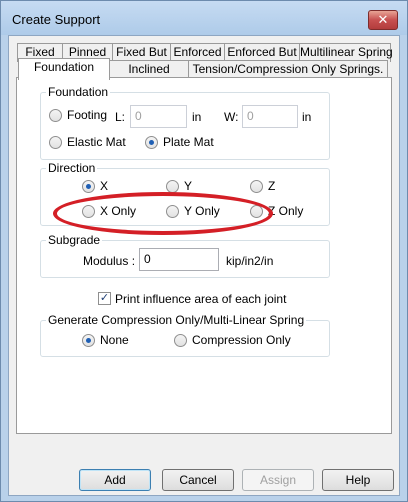 The width and height of the screenshot is (408, 502). Describe the element at coordinates (307, 117) in the screenshot. I see `width-unit: in` at that location.